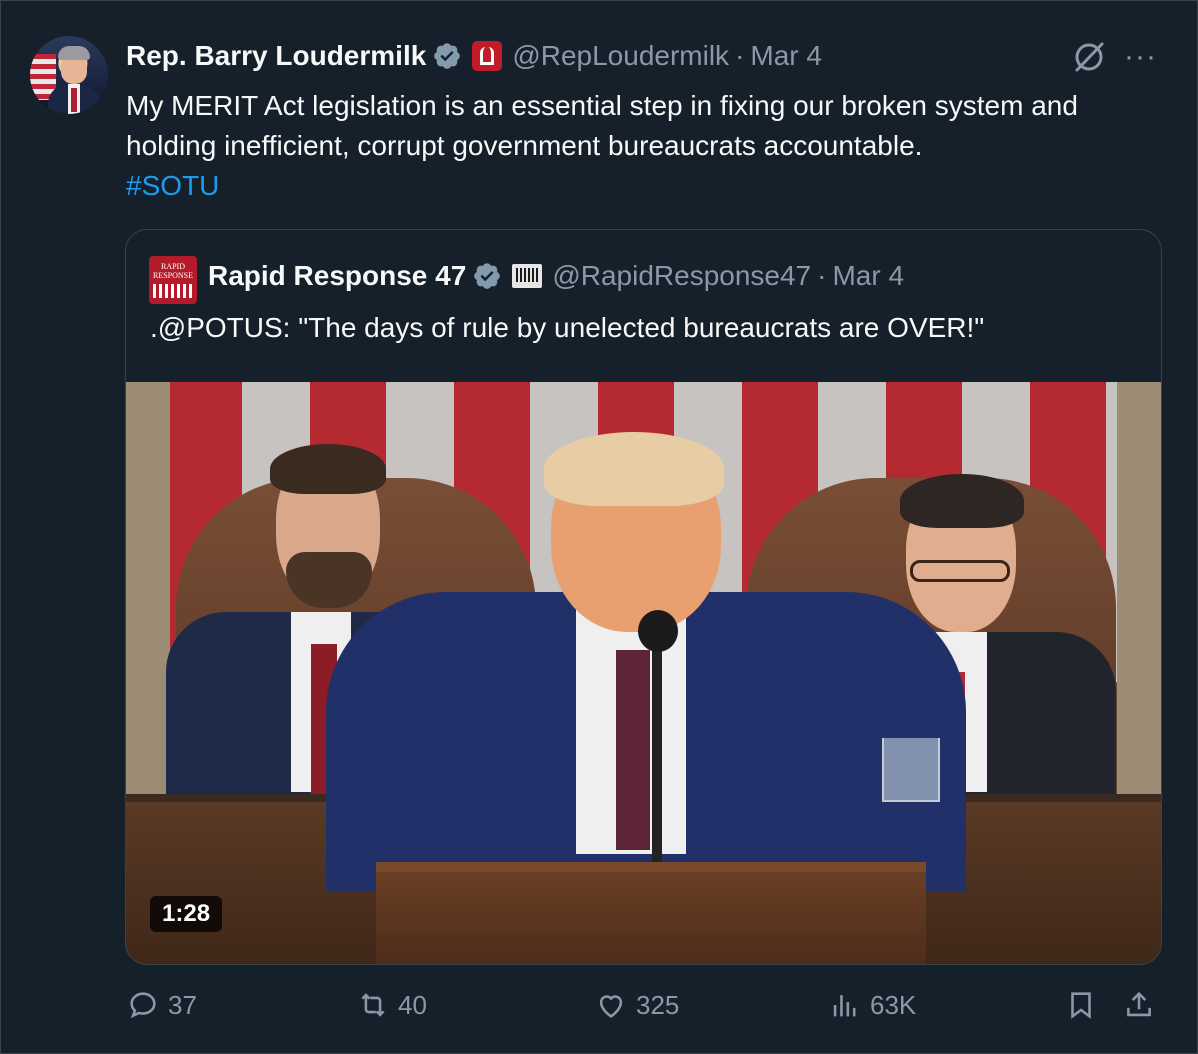 This screenshot has width=1198, height=1054. What do you see at coordinates (1139, 1004) in the screenshot?
I see `share-icon` at bounding box center [1139, 1004].